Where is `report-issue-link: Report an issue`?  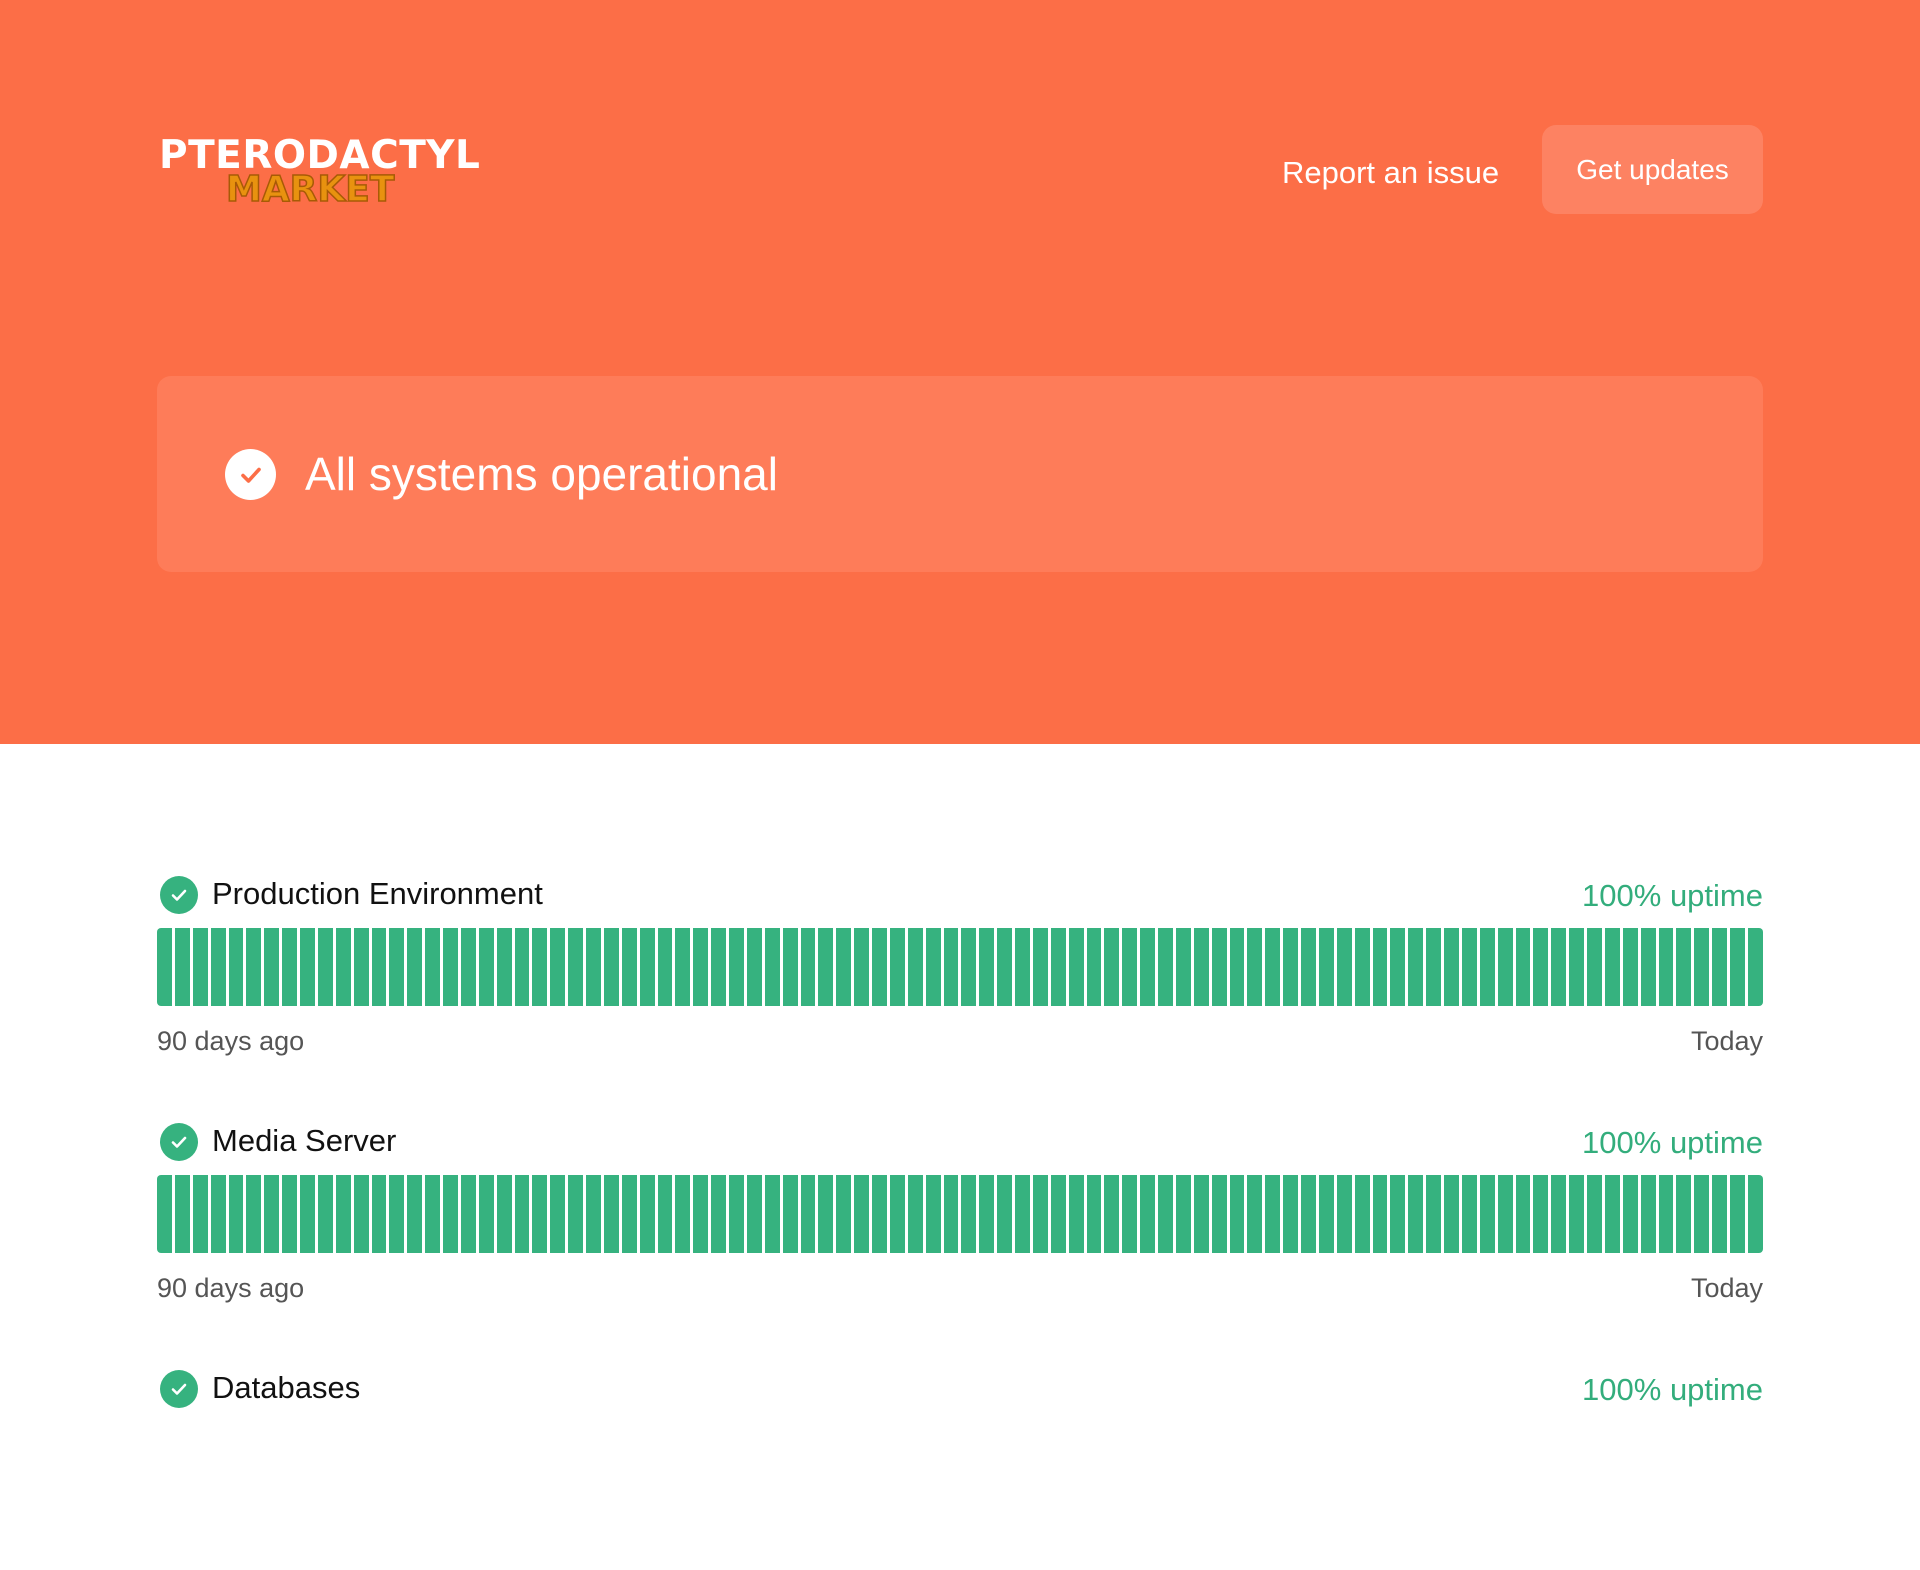
report-issue-link: Report an issue is located at coordinates (1390, 173).